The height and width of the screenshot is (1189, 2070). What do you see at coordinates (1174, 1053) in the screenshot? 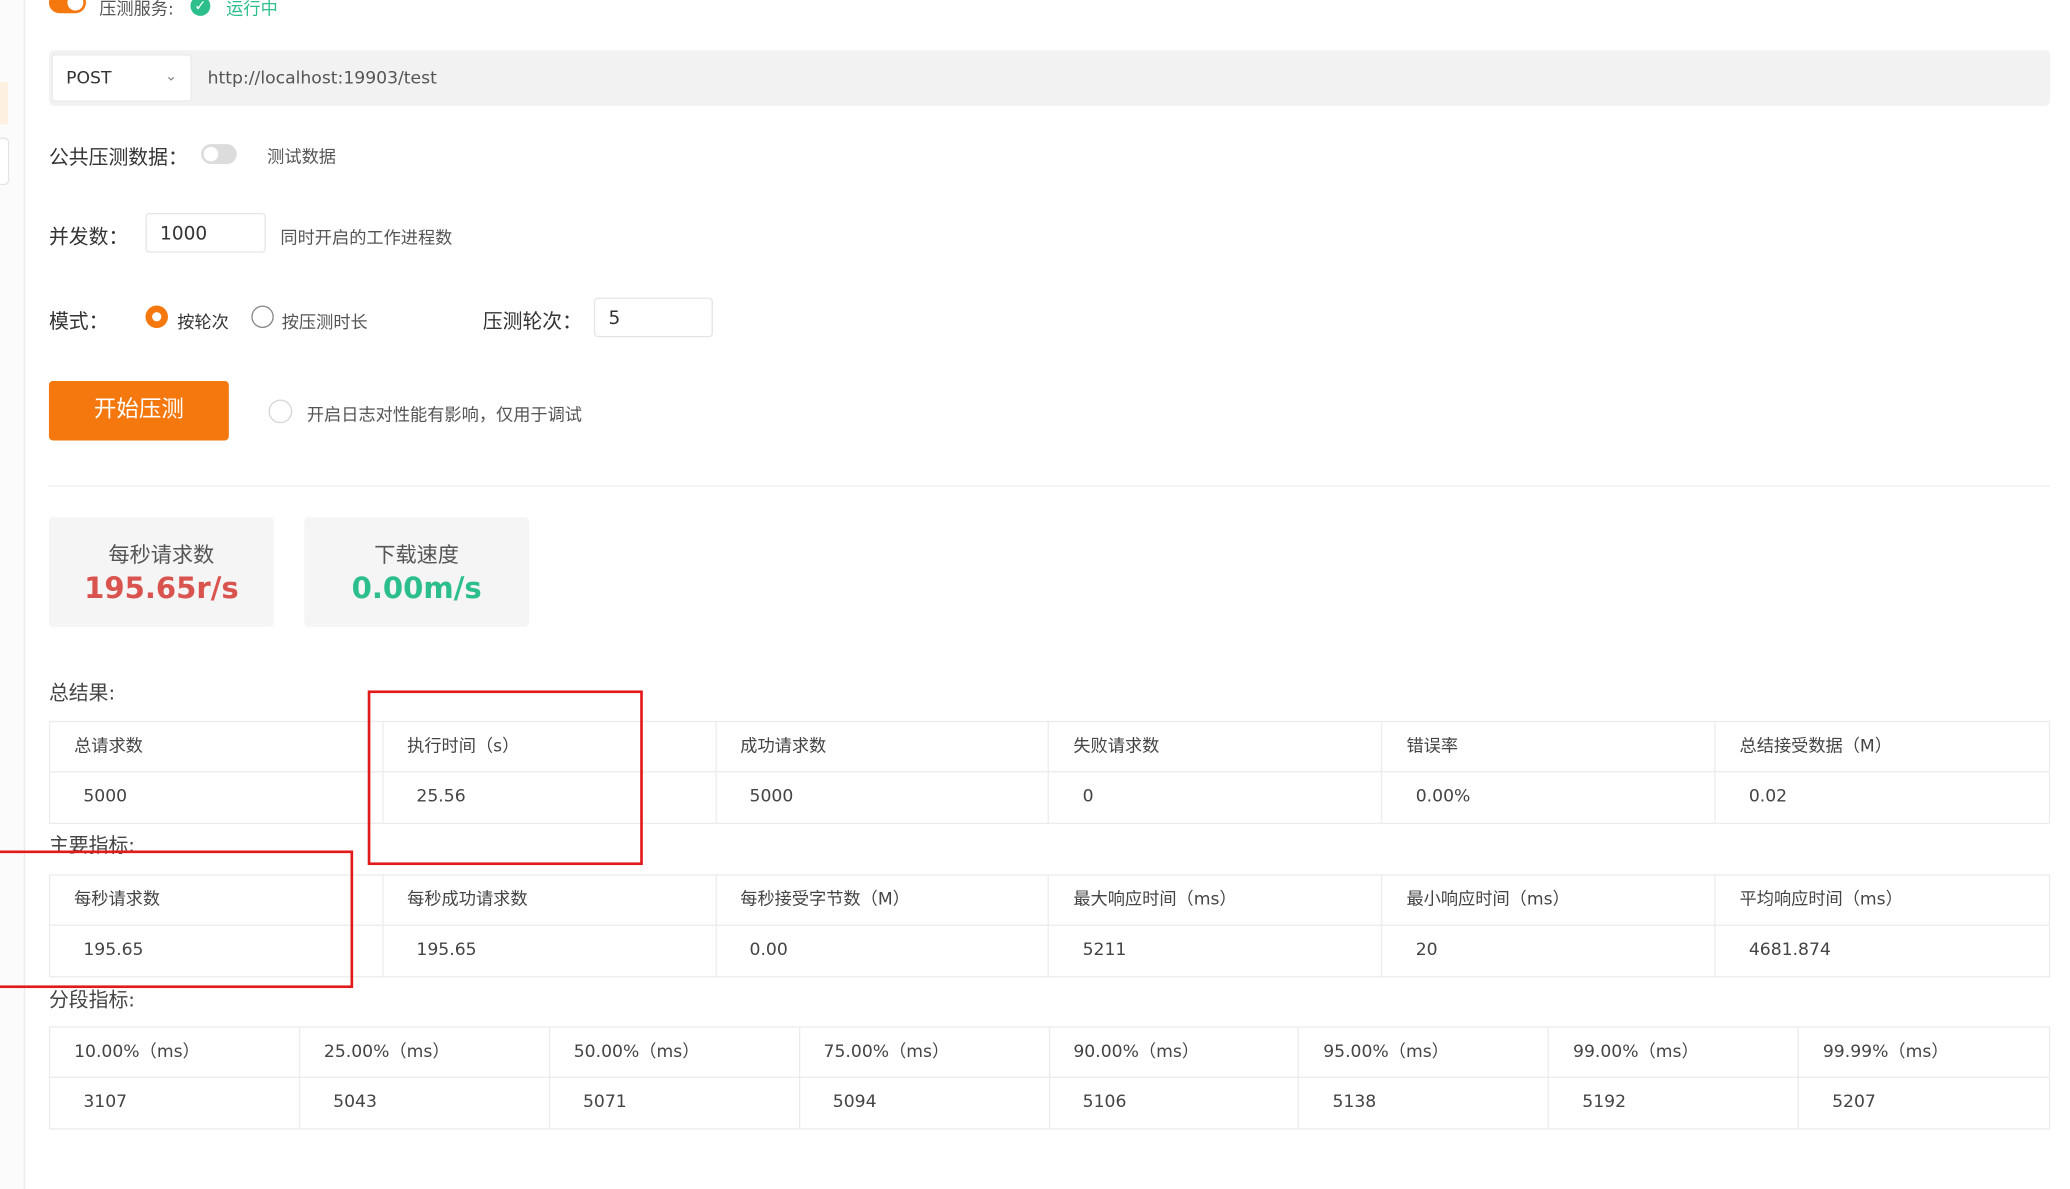
I see `table-header-cell: 90.00%（ms）` at bounding box center [1174, 1053].